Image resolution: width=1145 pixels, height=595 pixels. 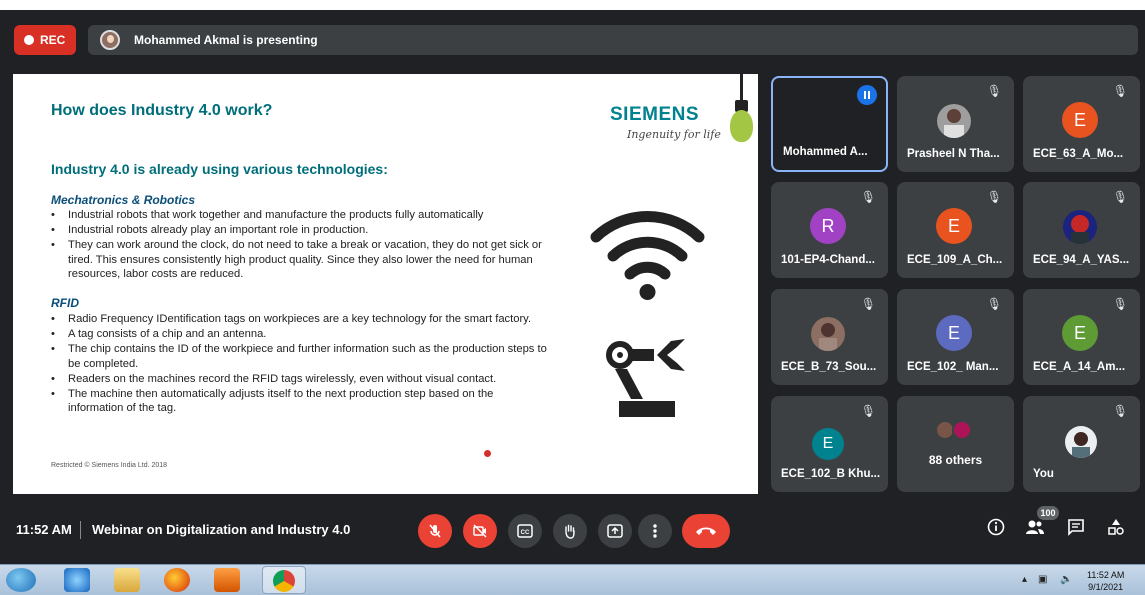 I want to click on others-count: 88 others, so click(x=955, y=460).